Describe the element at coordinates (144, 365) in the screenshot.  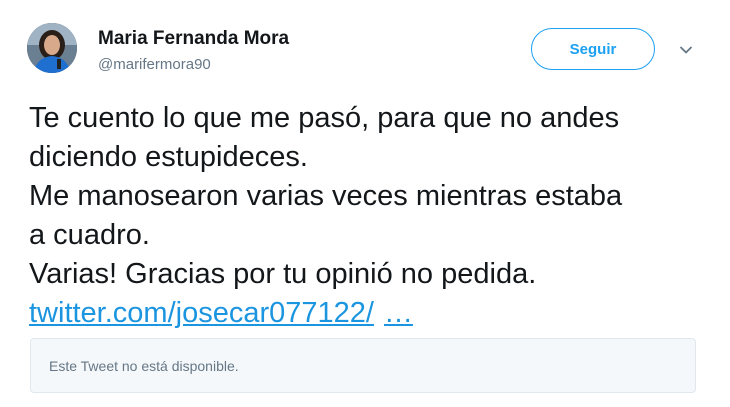
I see `unavailable-message: Este Tweet no está disponible.` at that location.